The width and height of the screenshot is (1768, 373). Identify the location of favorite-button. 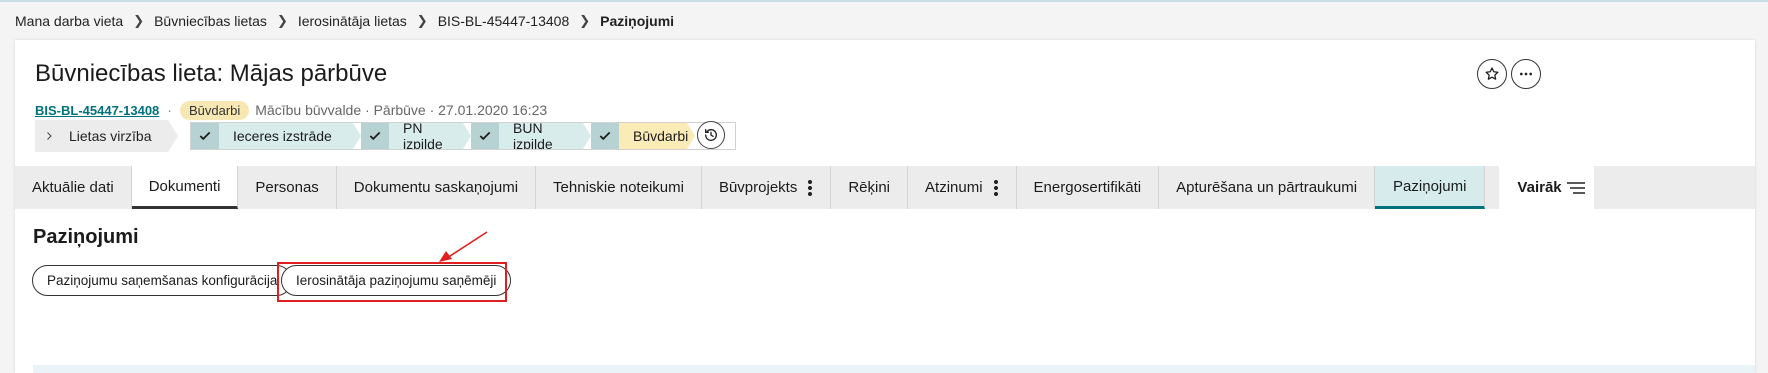
(1492, 74).